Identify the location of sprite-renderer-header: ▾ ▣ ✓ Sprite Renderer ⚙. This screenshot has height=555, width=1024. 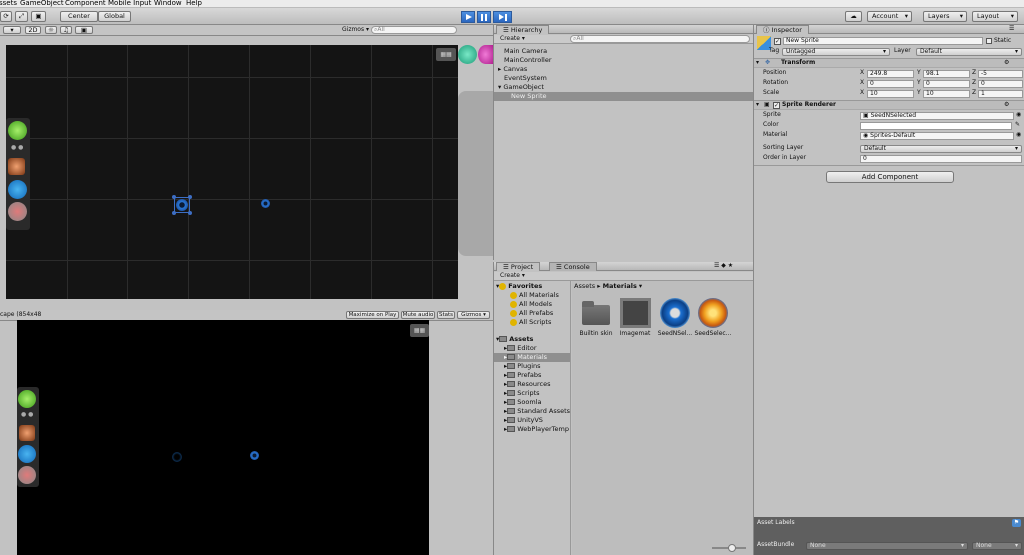
(889, 105).